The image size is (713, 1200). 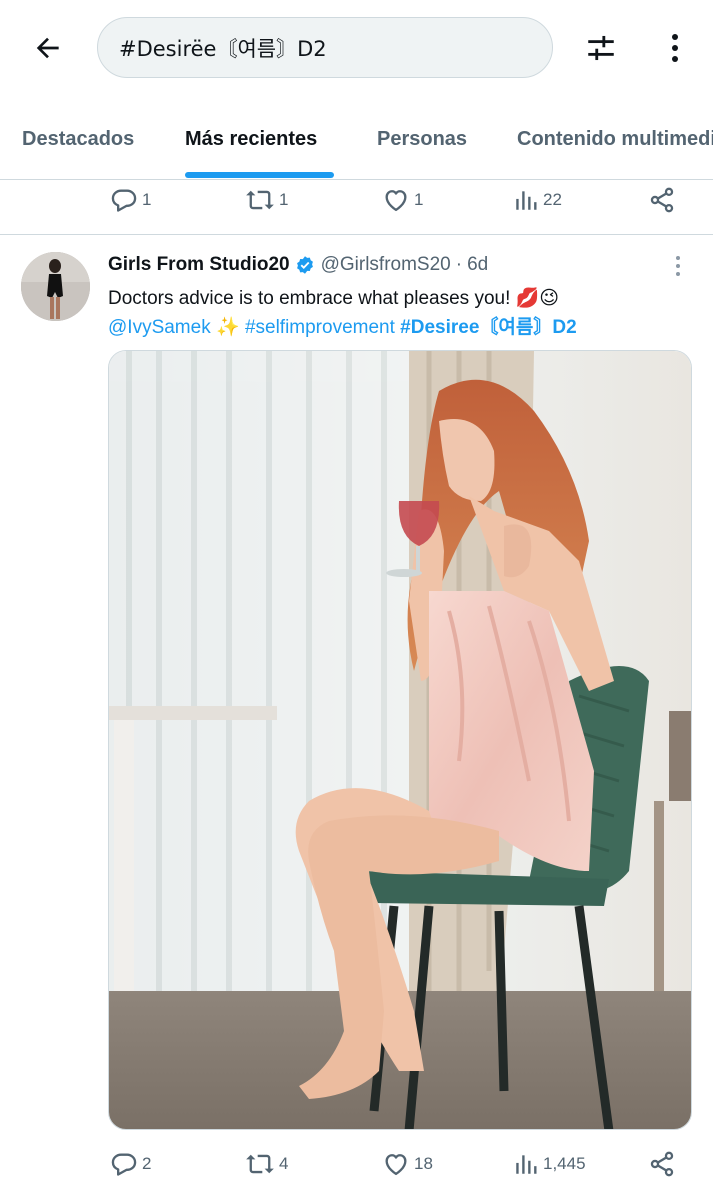 What do you see at coordinates (284, 199) in the screenshot?
I see `repost-count: 1` at bounding box center [284, 199].